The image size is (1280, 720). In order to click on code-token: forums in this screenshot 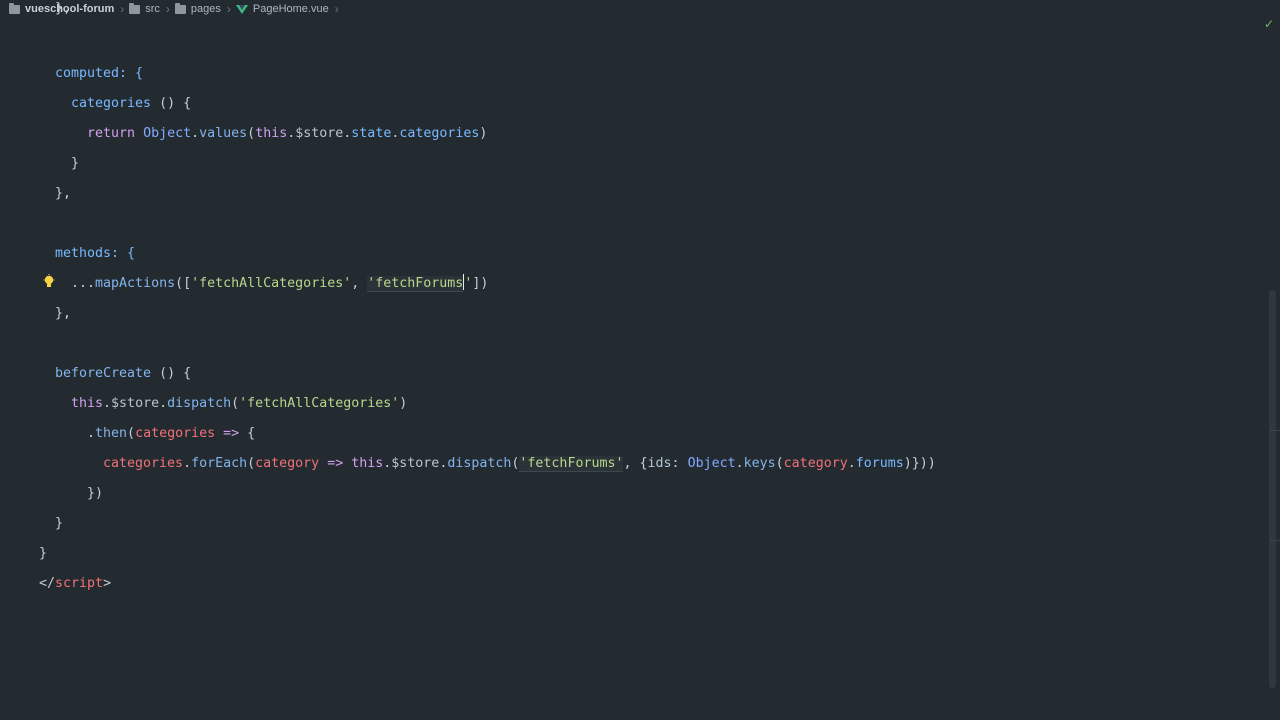, I will do `click(879, 463)`.